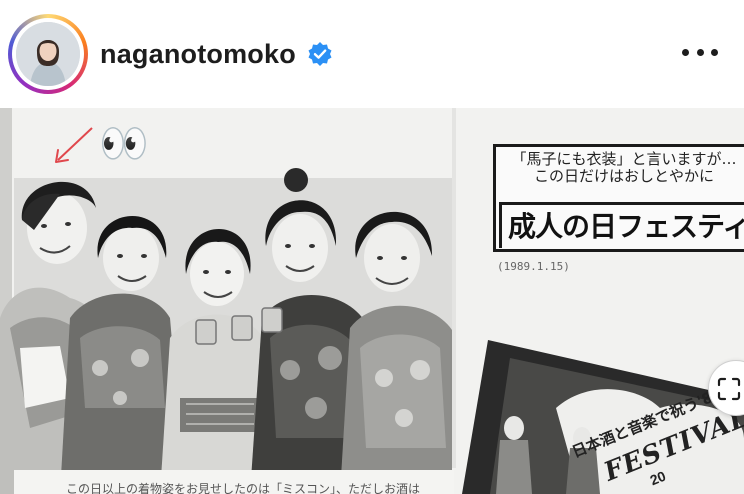  I want to click on scan-icon, so click(729, 389).